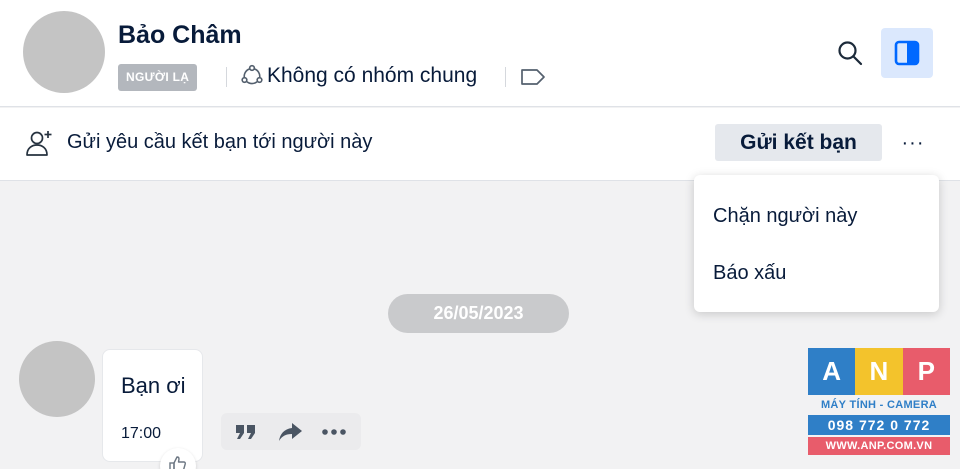 This screenshot has height=469, width=960. Describe the element at coordinates (252, 74) in the screenshot. I see `group-icon` at that location.